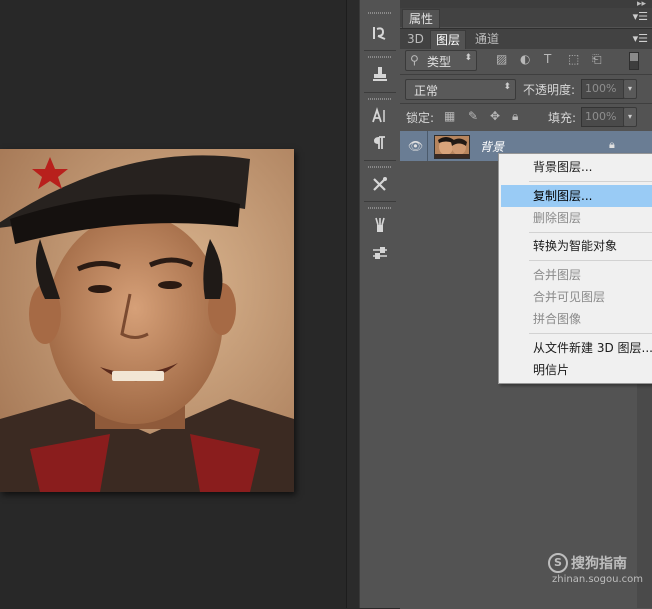 This screenshot has width=652, height=609. I want to click on search-icon: ⚲, so click(414, 60).